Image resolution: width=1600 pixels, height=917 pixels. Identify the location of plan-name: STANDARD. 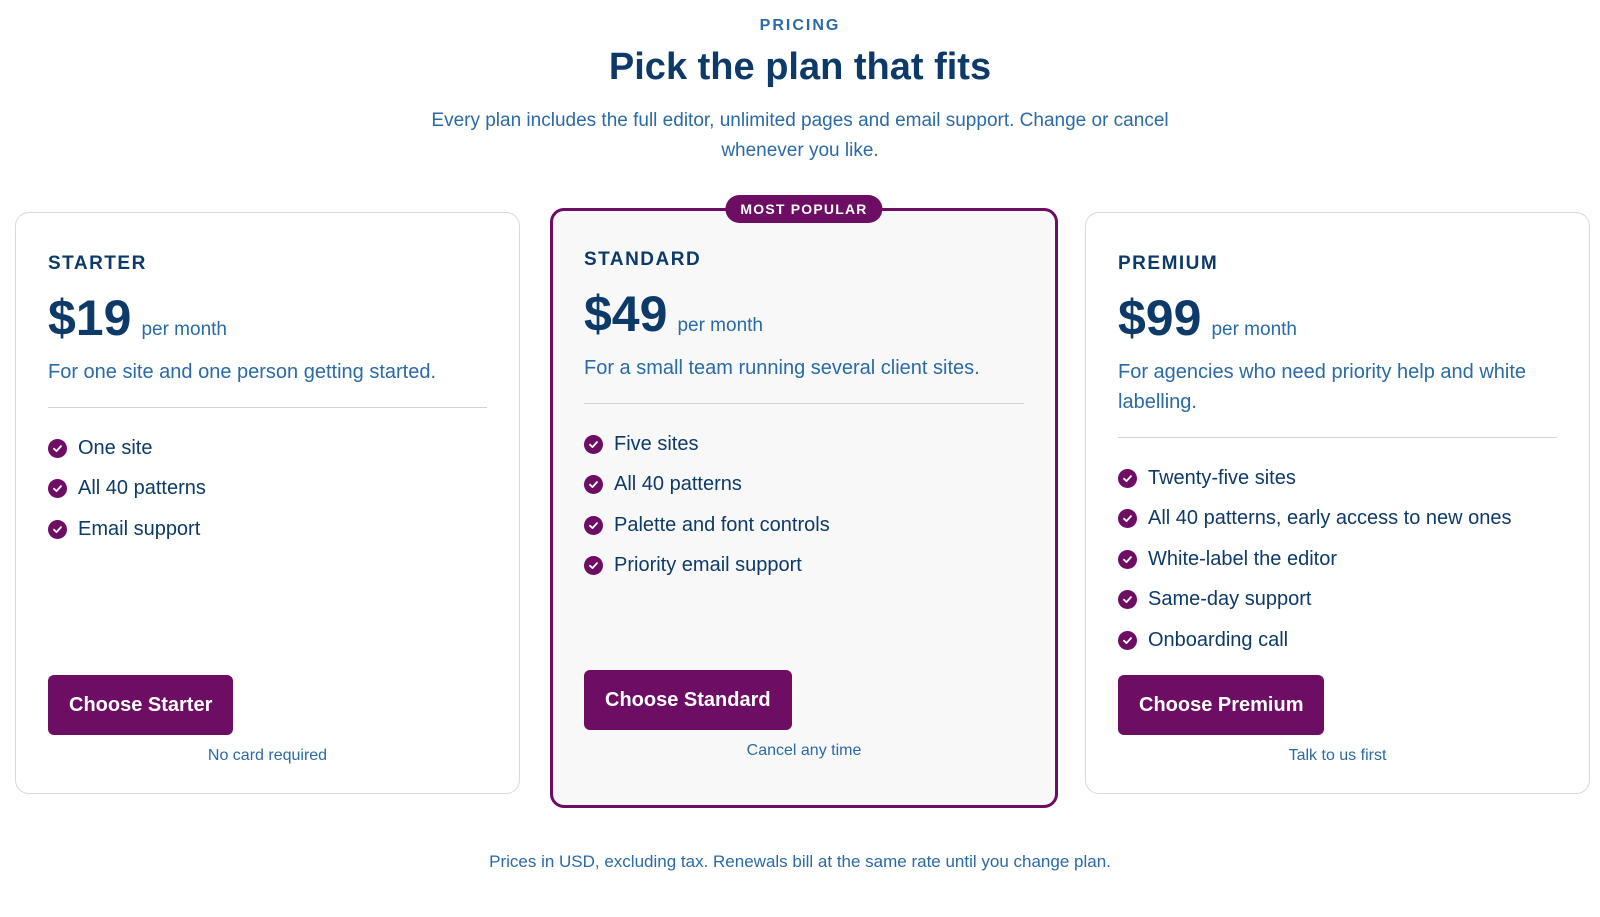
(643, 259).